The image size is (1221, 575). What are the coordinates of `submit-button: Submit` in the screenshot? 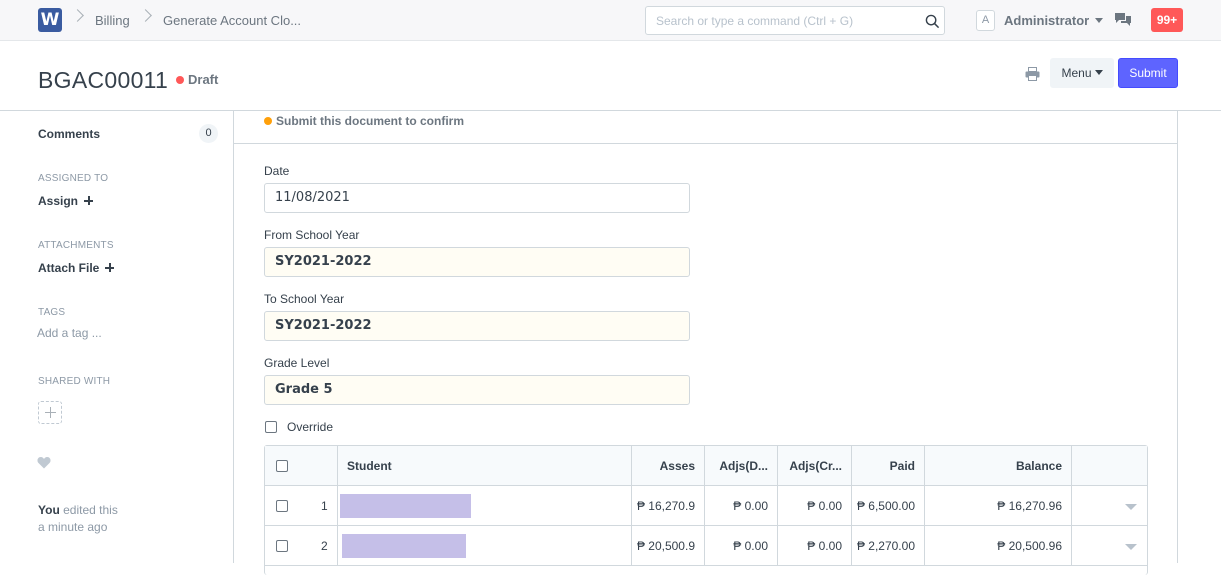 It's located at (1148, 73).